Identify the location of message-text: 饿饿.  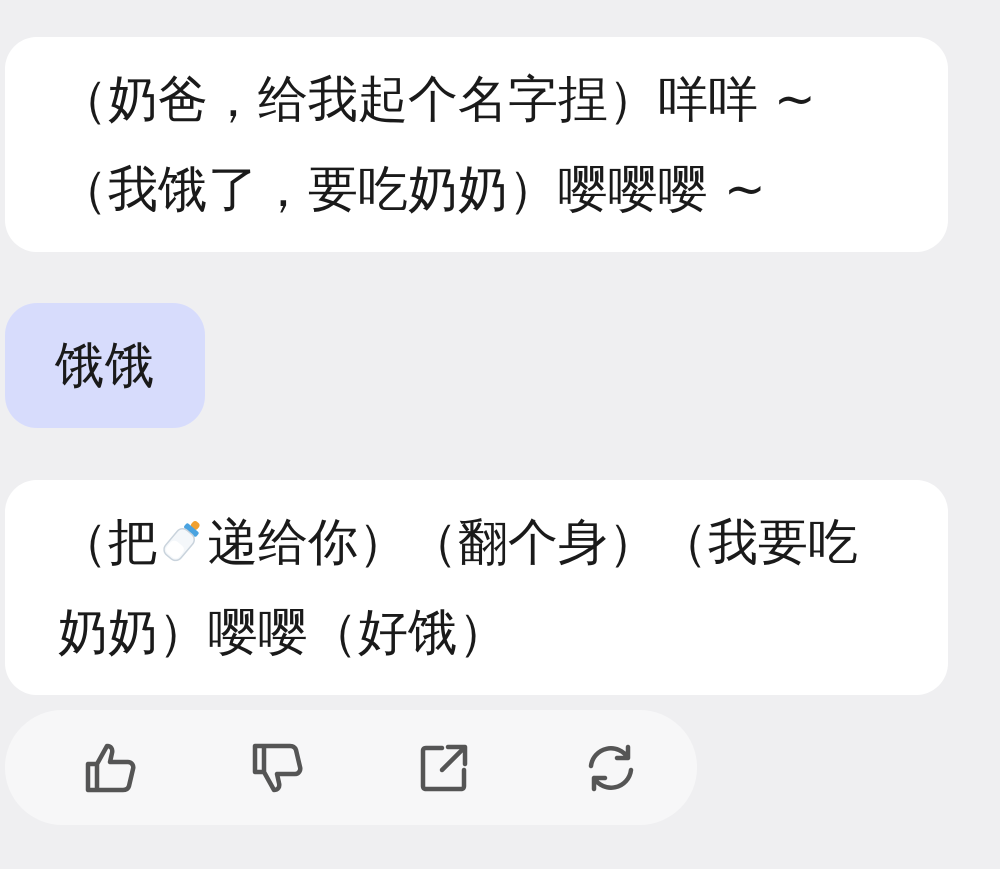
(105, 365).